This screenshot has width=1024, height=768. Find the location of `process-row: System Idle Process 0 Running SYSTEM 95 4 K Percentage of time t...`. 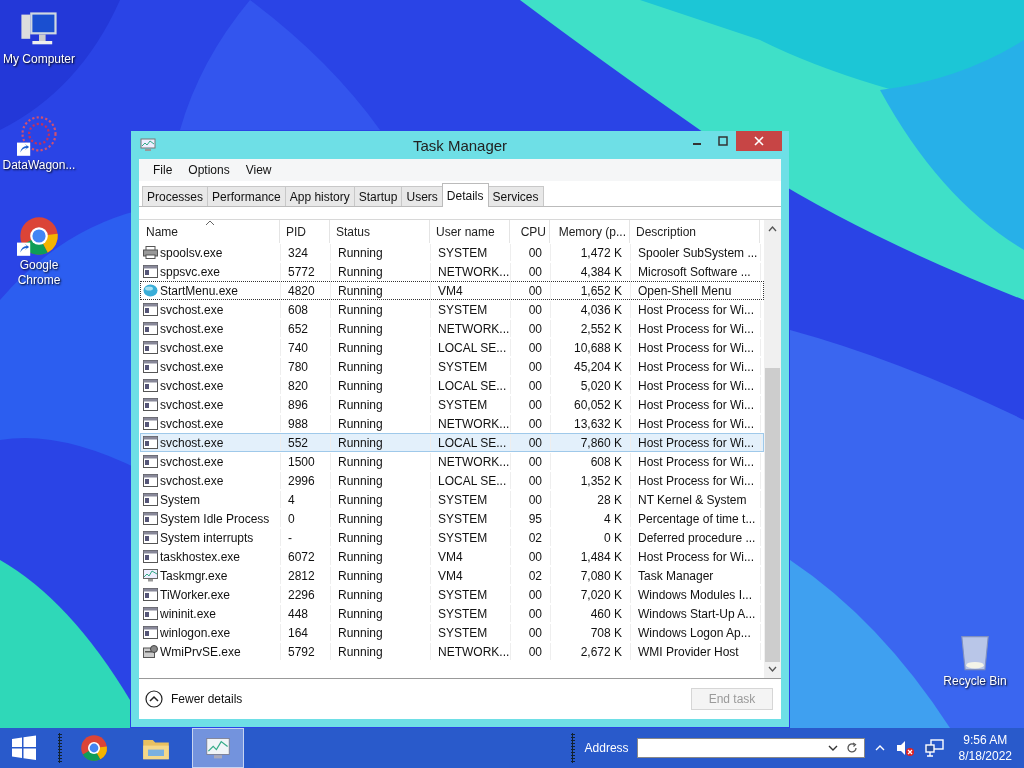

process-row: System Idle Process 0 Running SYSTEM 95 4 K Percentage of time t... is located at coordinates (452, 518).